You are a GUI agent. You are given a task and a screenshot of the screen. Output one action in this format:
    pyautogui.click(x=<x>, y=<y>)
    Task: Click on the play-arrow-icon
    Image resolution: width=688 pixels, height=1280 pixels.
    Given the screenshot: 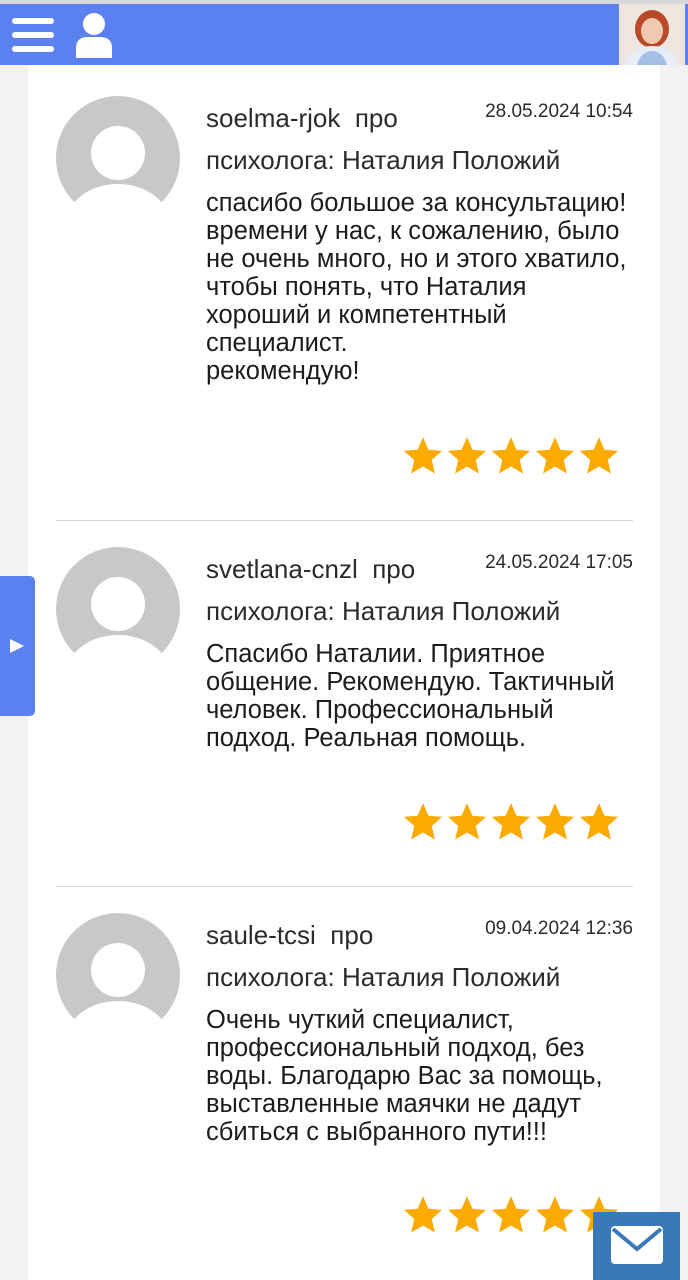 What is the action you would take?
    pyautogui.click(x=17, y=646)
    